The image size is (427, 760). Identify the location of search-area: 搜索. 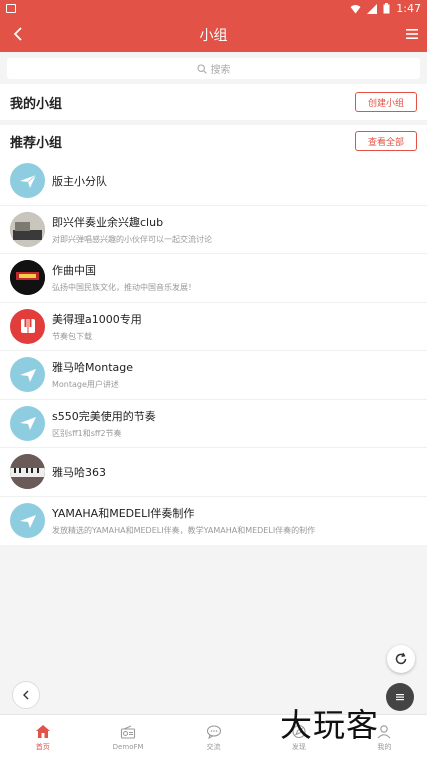
(213, 68).